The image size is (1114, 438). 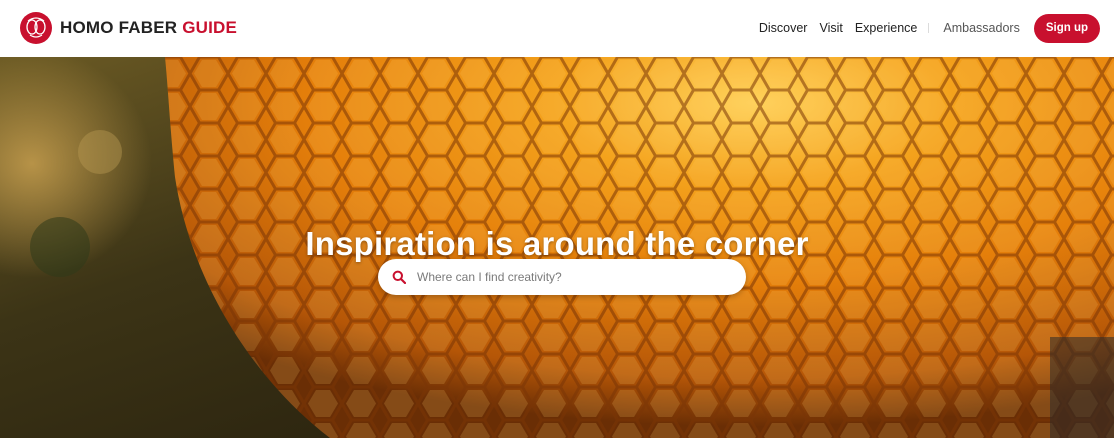 I want to click on search-icon, so click(x=399, y=277).